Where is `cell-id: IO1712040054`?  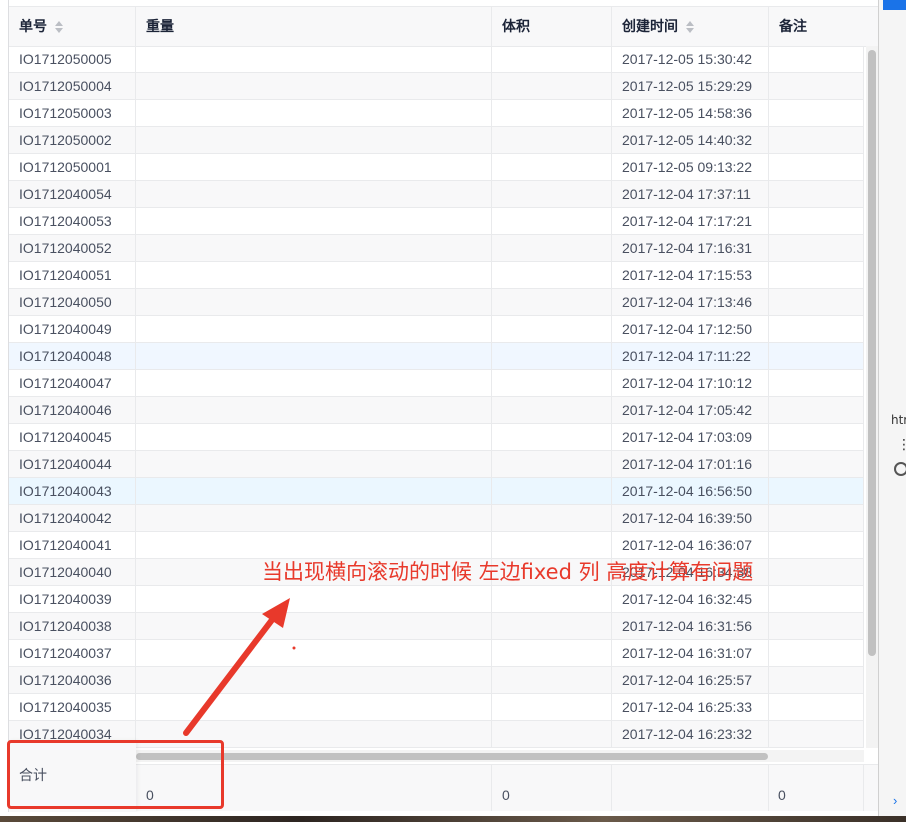
cell-id: IO1712040054 is located at coordinates (72, 194).